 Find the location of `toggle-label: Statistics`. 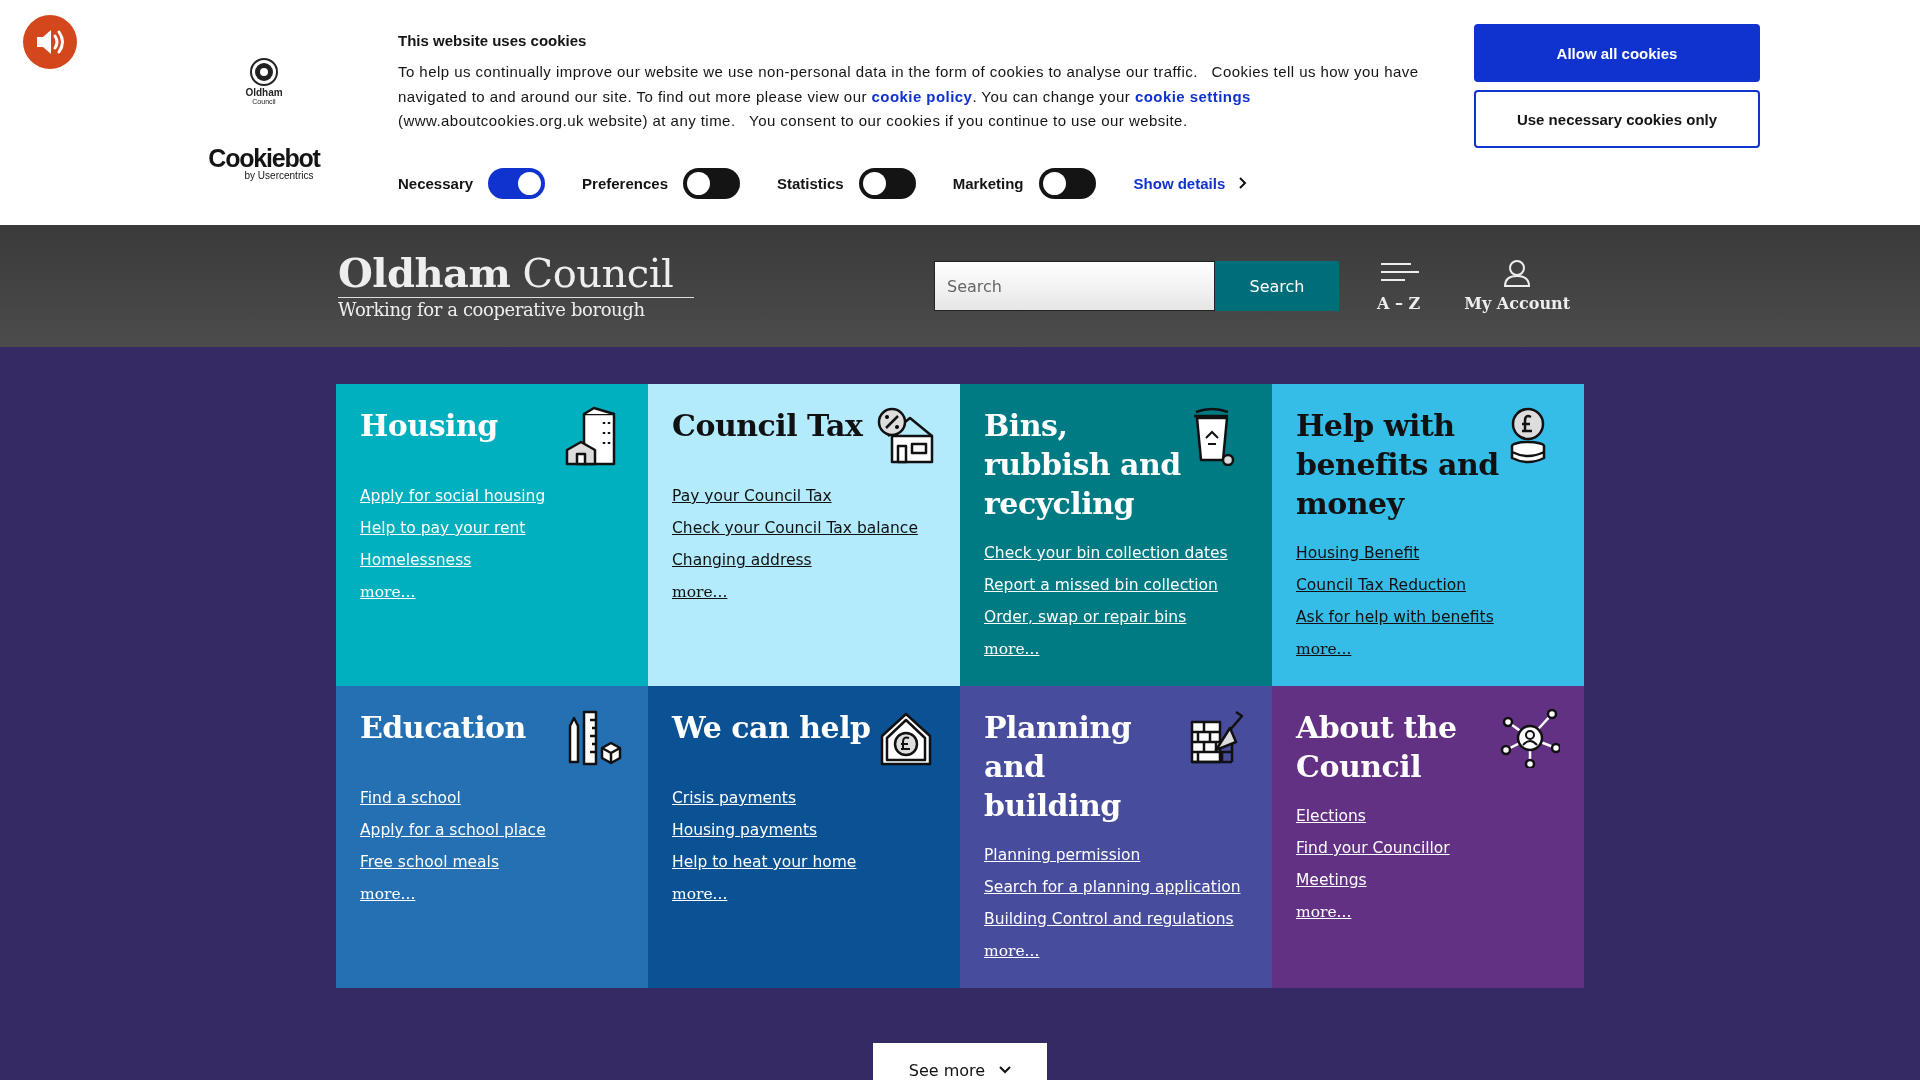

toggle-label: Statistics is located at coordinates (810, 183).